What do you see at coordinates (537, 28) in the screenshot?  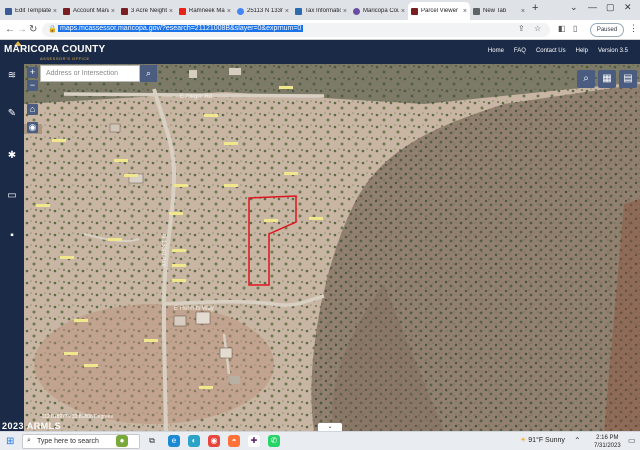 I see `star-icon: ☆` at bounding box center [537, 28].